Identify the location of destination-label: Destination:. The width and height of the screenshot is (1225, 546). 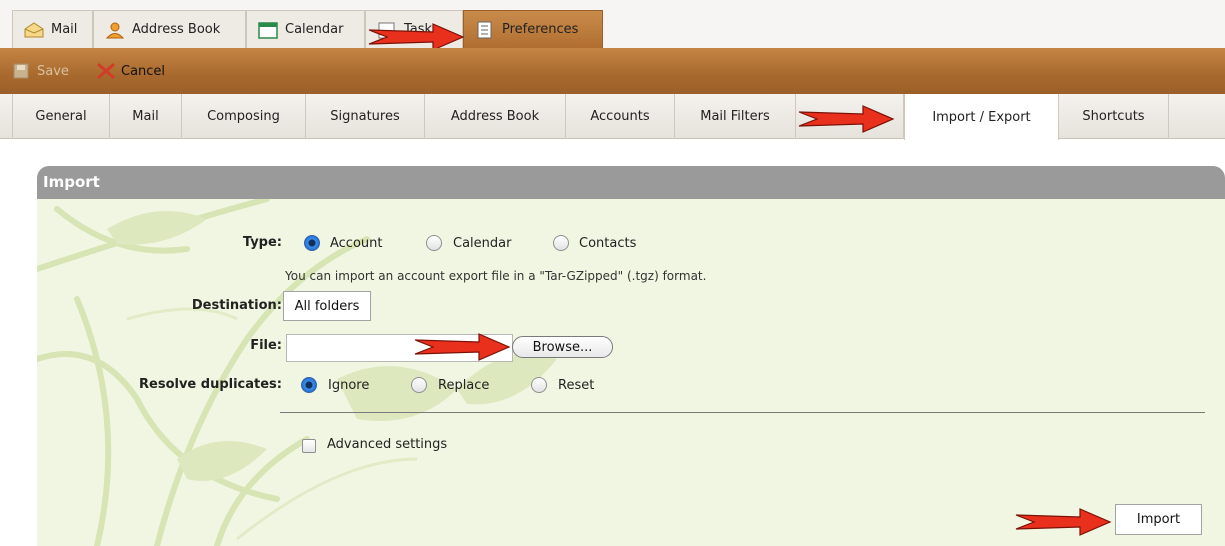
(236, 305).